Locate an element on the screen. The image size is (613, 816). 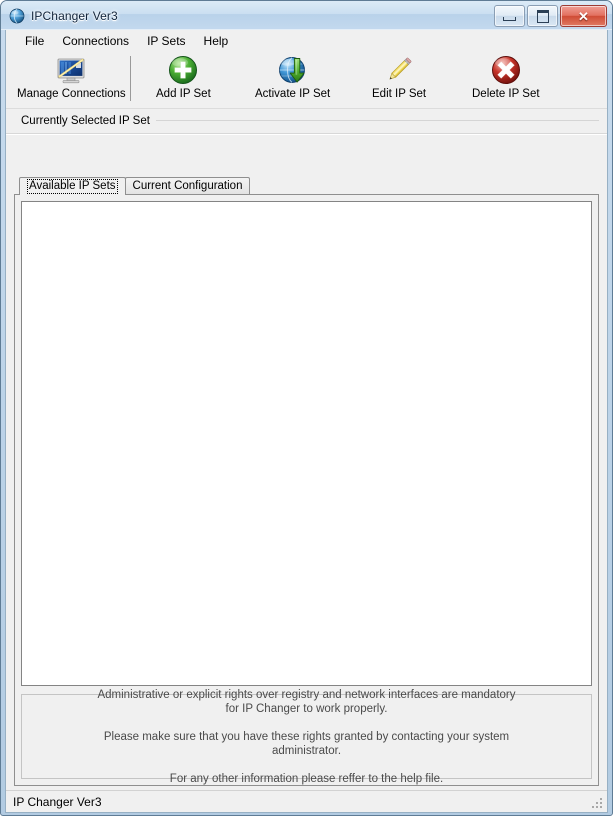
close-button: ✕ is located at coordinates (583, 16).